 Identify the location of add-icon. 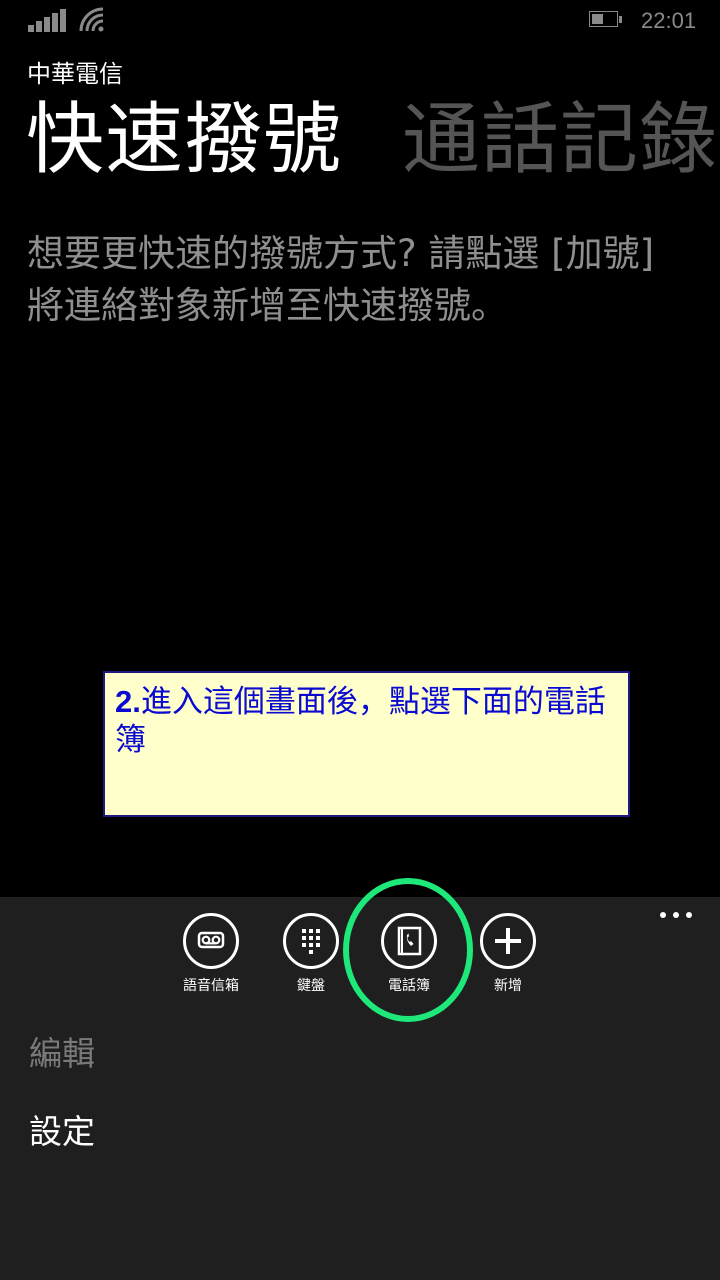
(508, 941).